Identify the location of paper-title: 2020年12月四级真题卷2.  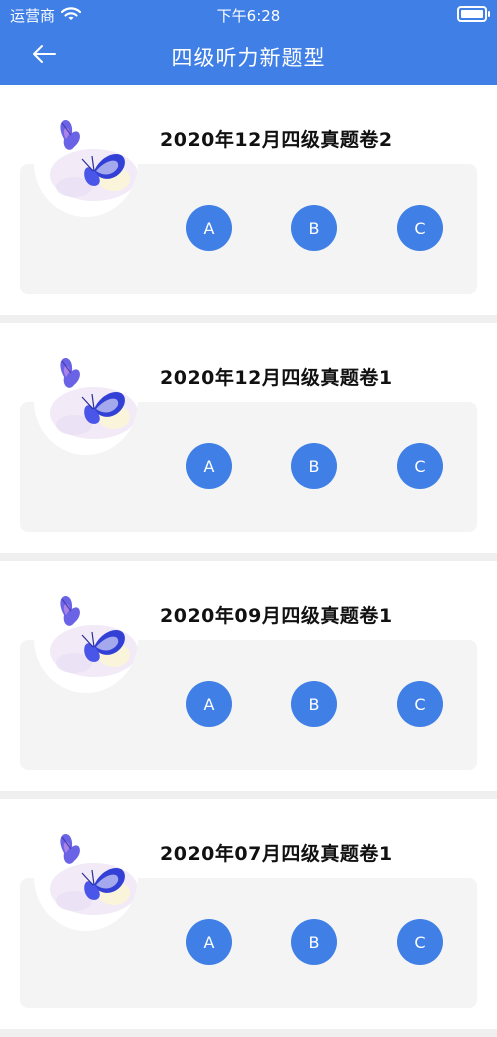
(276, 138).